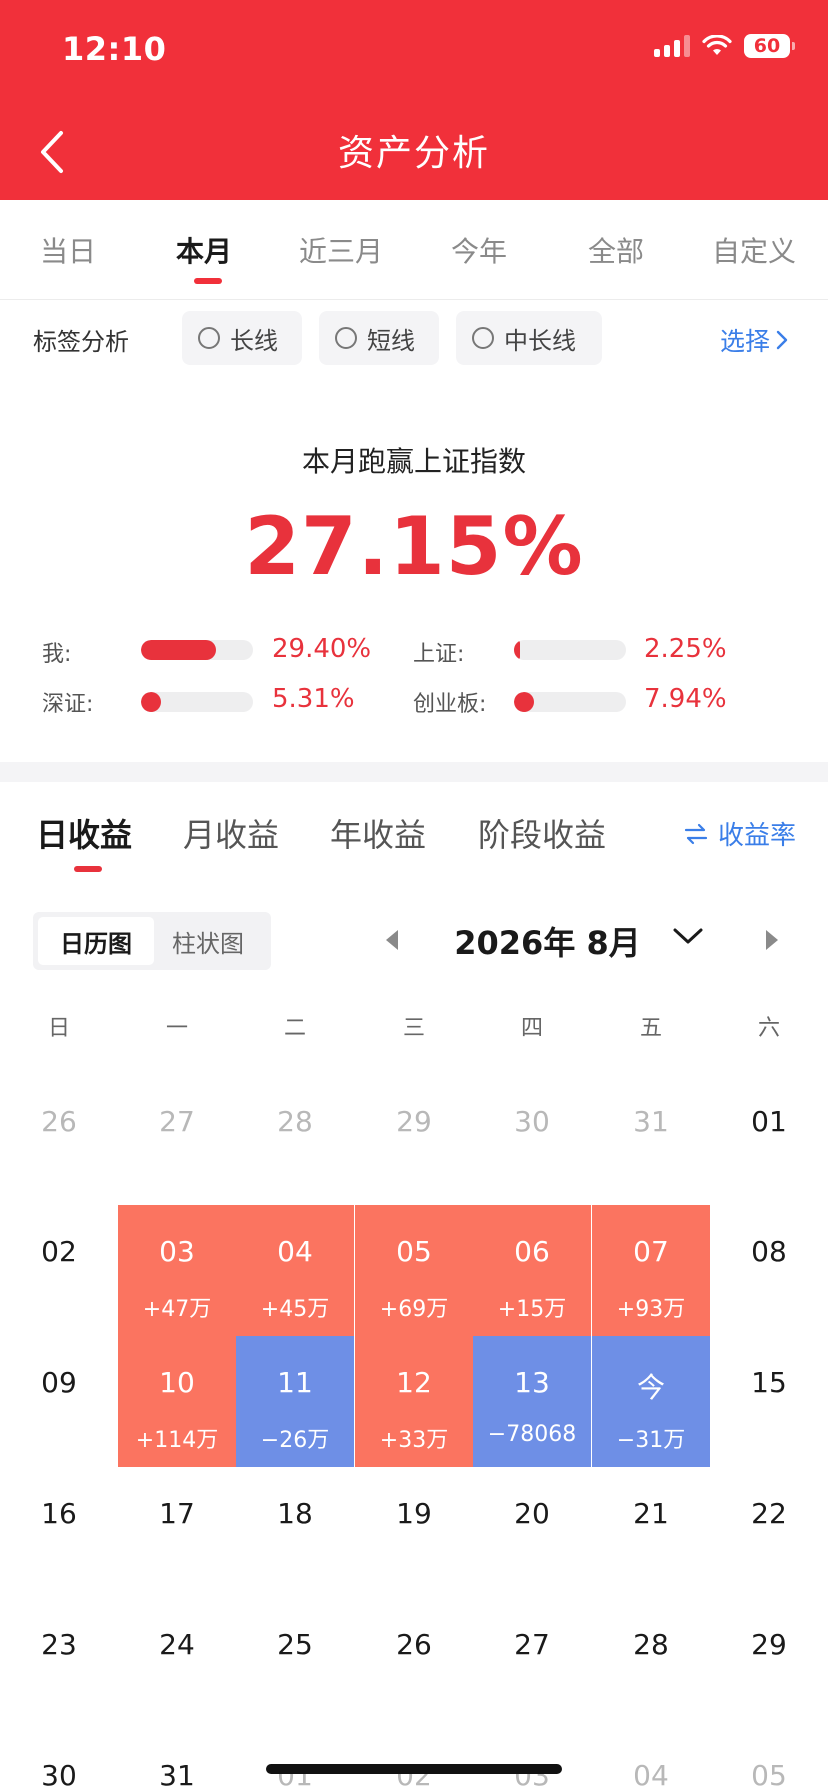  I want to click on next-month-button, so click(772, 940).